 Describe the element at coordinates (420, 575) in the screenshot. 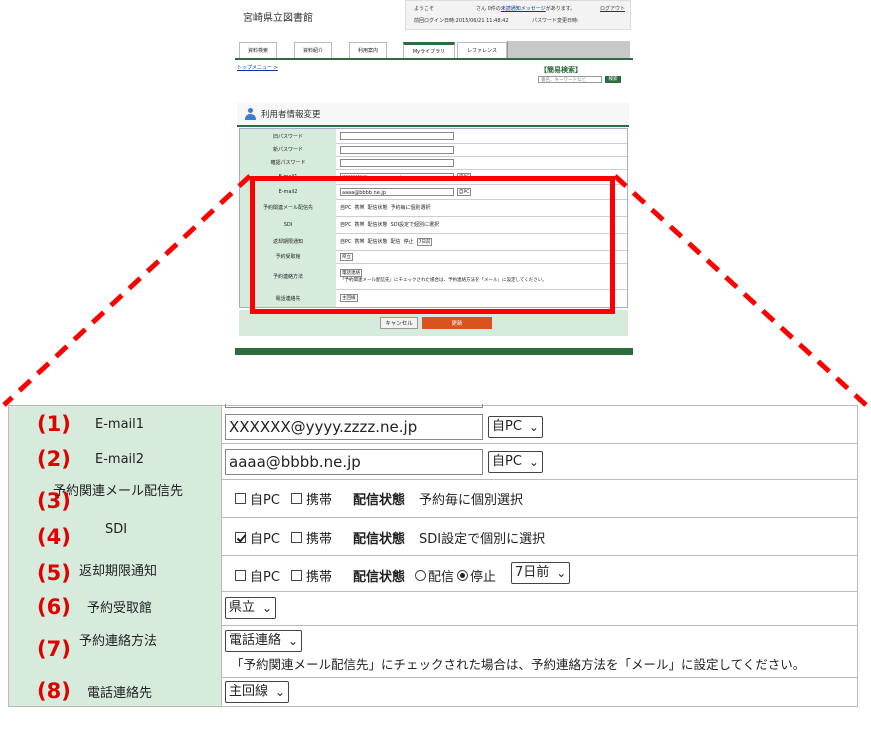

I see `radio-icon` at that location.